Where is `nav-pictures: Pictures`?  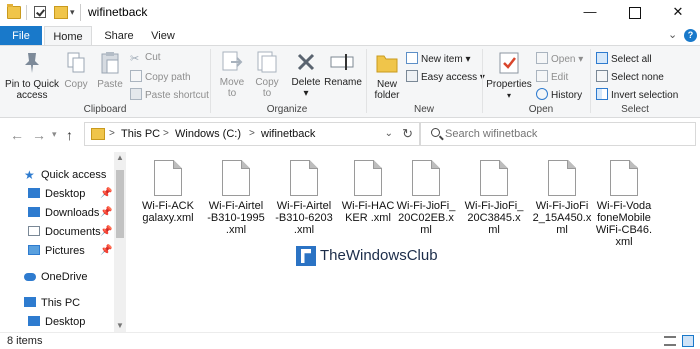
nav-pictures: Pictures is located at coordinates (56, 251).